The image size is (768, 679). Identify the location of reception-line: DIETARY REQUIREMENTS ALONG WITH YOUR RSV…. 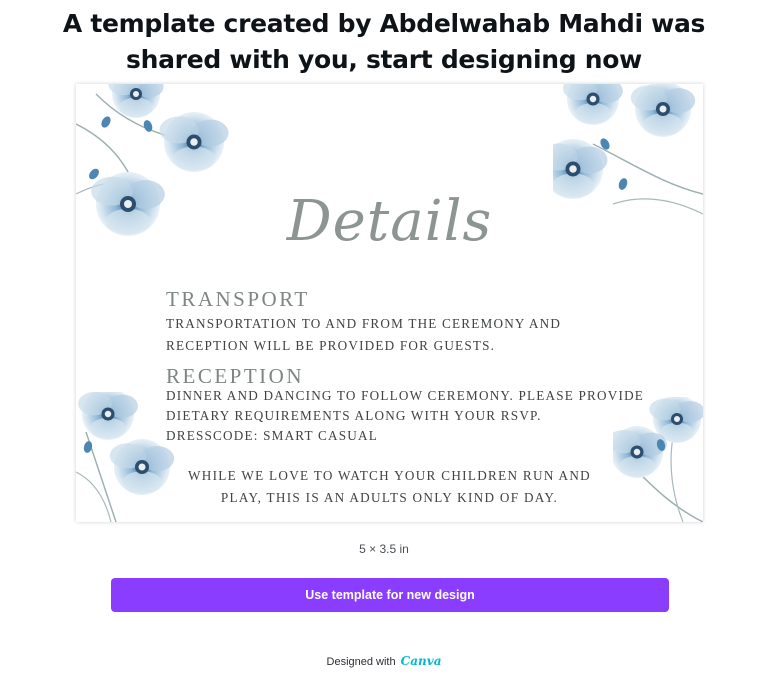
(354, 415).